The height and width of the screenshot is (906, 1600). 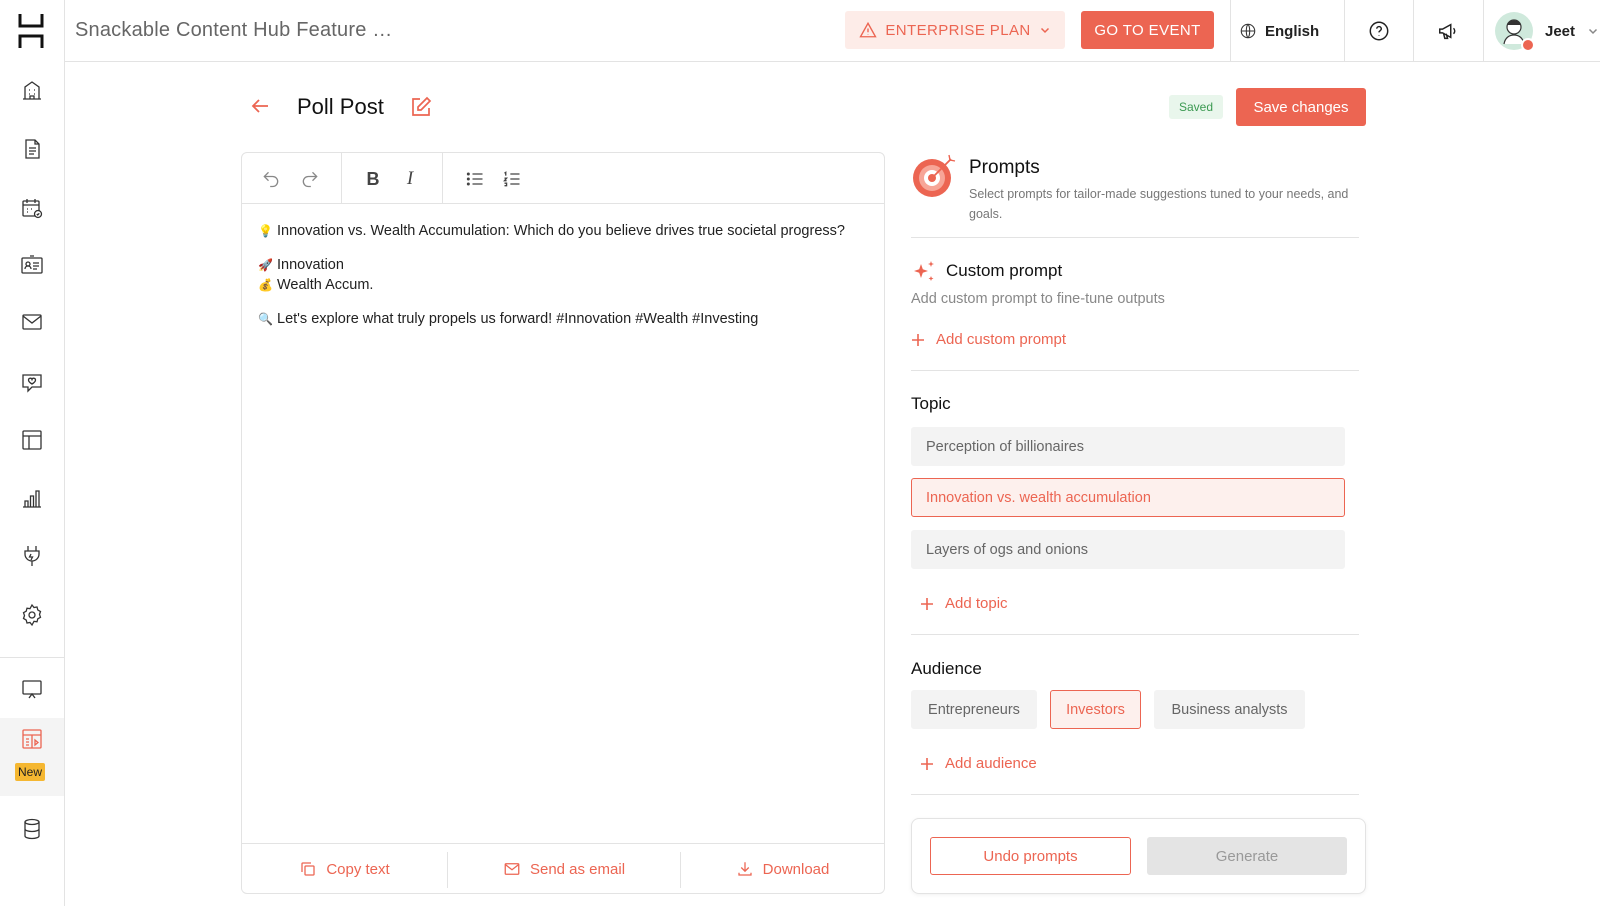 I want to click on redo-icon, so click(x=310, y=179).